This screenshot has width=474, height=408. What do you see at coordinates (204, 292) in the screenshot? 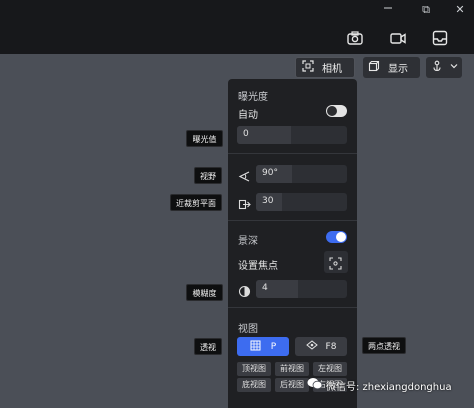
I see `blur-tooltip: 模糊度` at bounding box center [204, 292].